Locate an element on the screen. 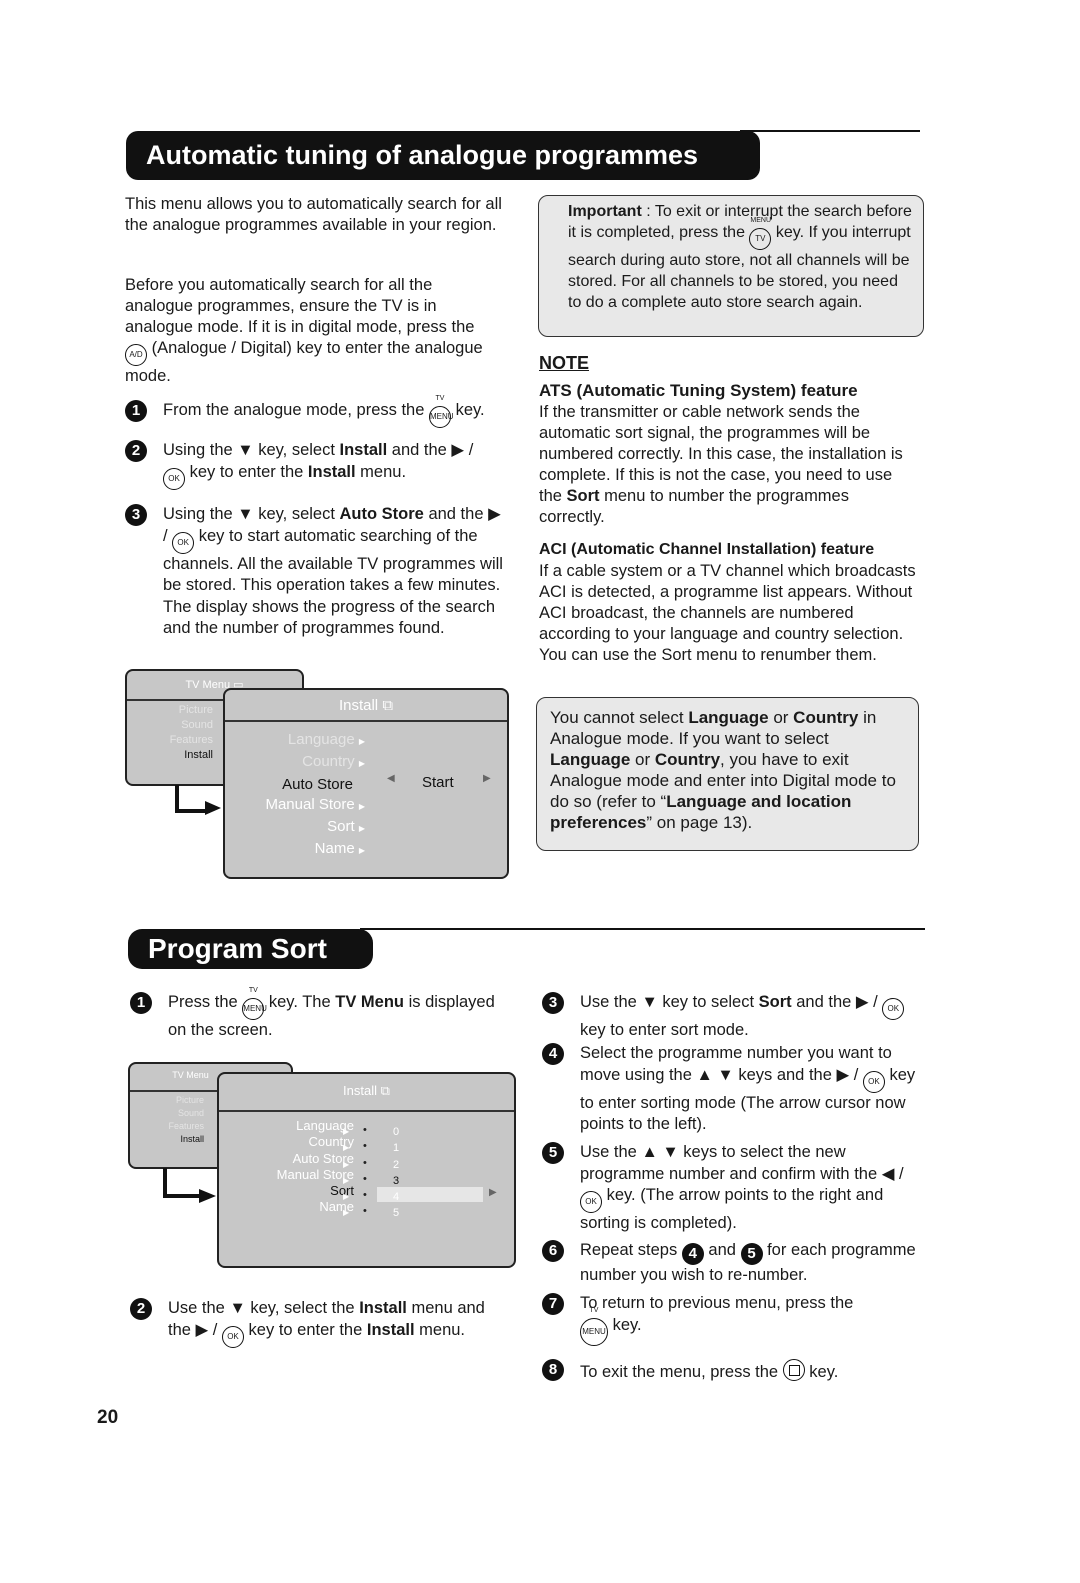  text: To exit the menu, press the is located at coordinates (681, 1372).